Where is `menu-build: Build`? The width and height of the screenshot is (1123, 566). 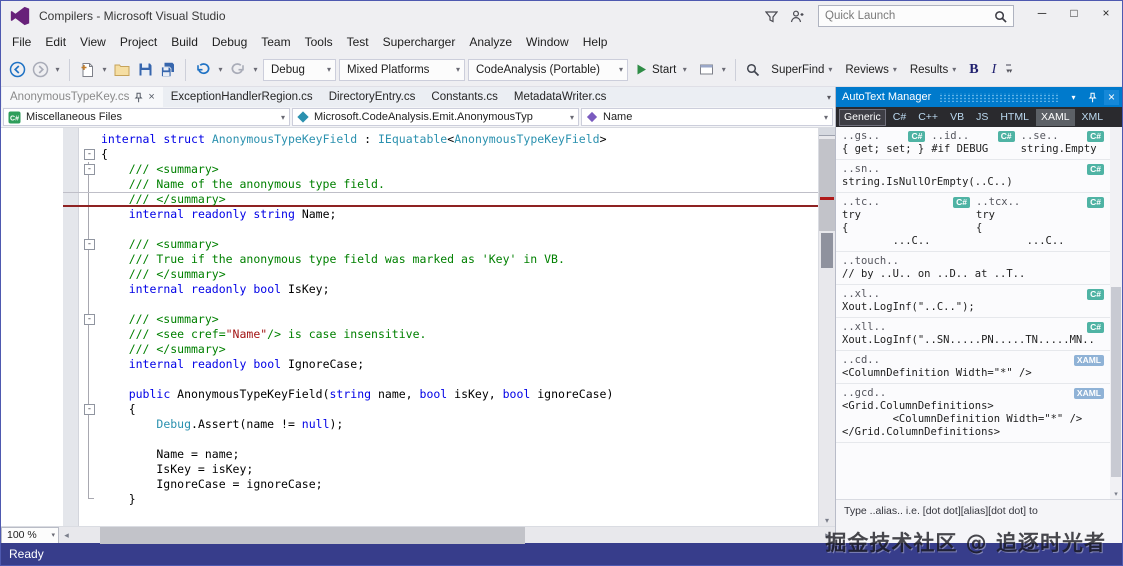 menu-build: Build is located at coordinates (184, 42).